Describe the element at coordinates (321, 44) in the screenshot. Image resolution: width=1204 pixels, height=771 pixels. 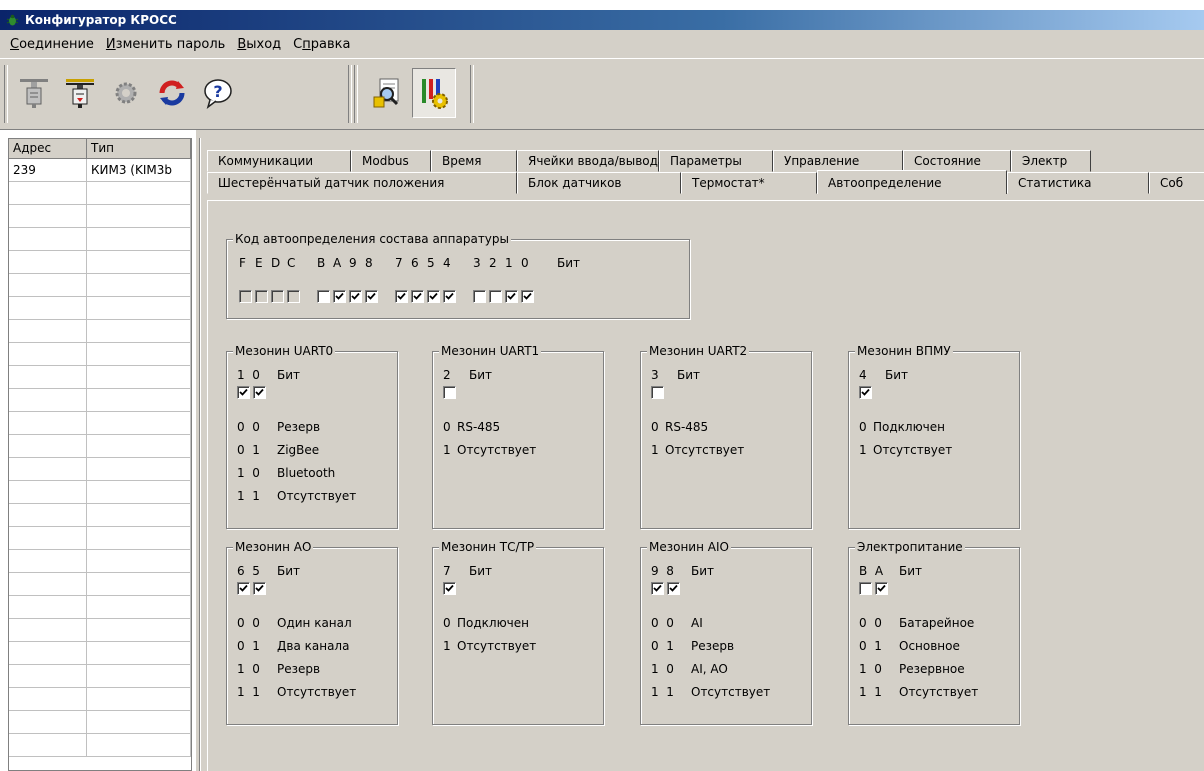
I see `menu-item-3: Справка` at that location.